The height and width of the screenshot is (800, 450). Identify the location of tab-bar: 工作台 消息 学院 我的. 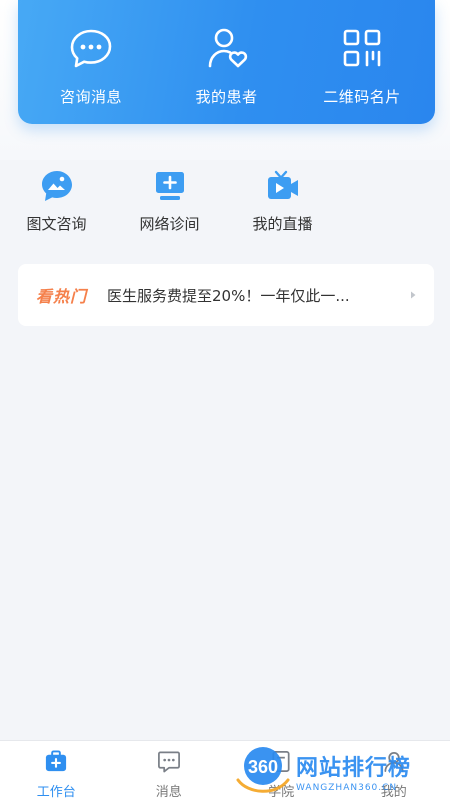
(225, 770).